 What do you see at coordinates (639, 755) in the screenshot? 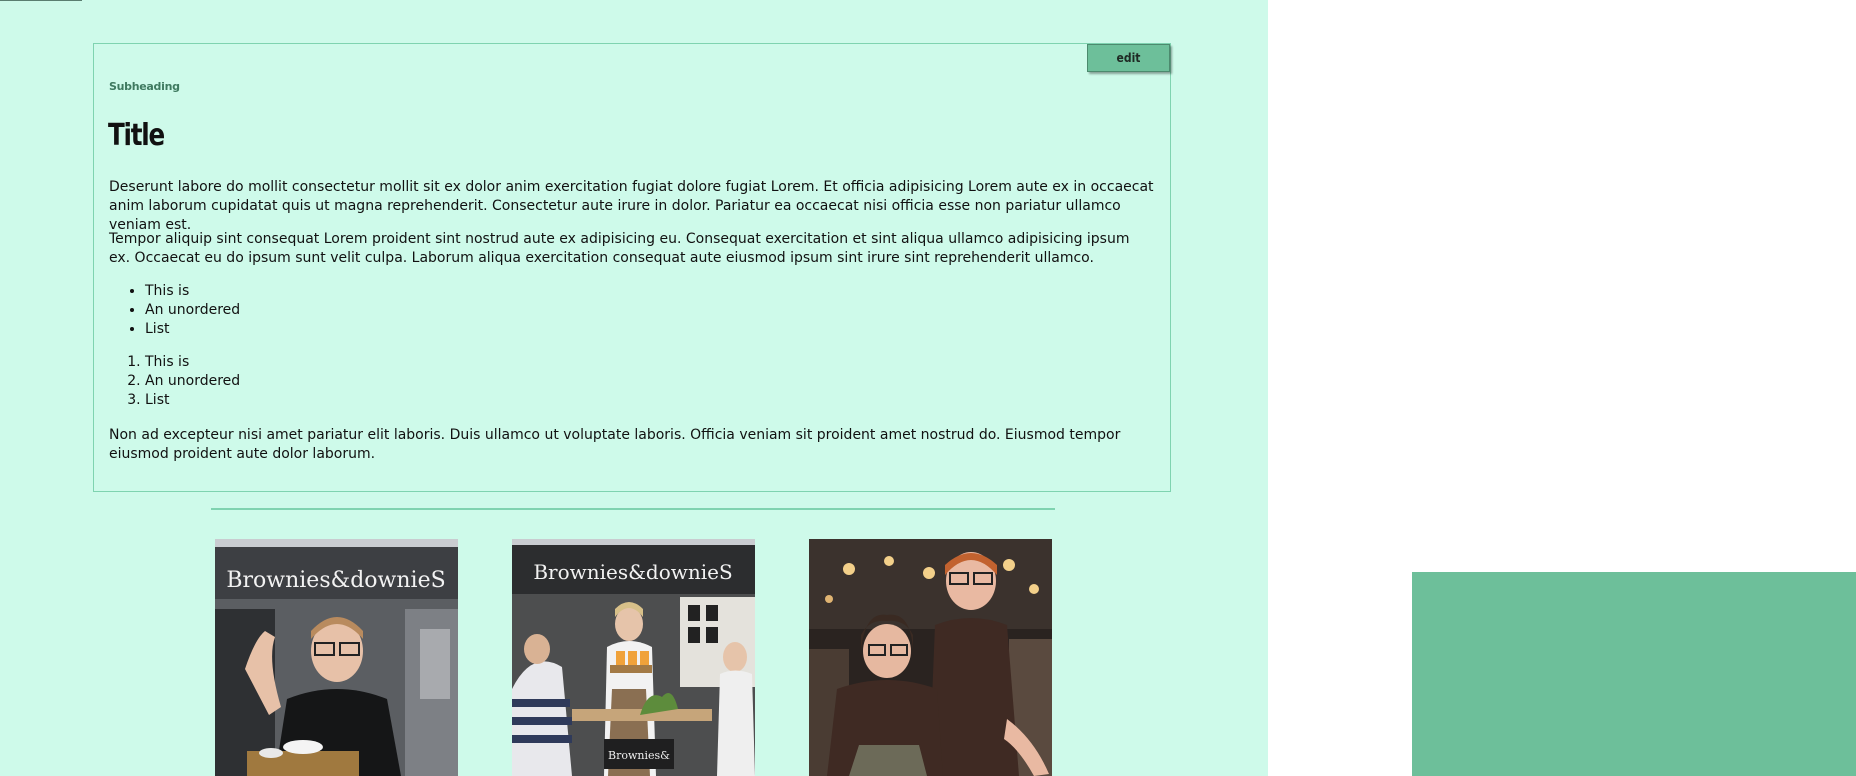
I see `svg-text: Brownies&` at bounding box center [639, 755].